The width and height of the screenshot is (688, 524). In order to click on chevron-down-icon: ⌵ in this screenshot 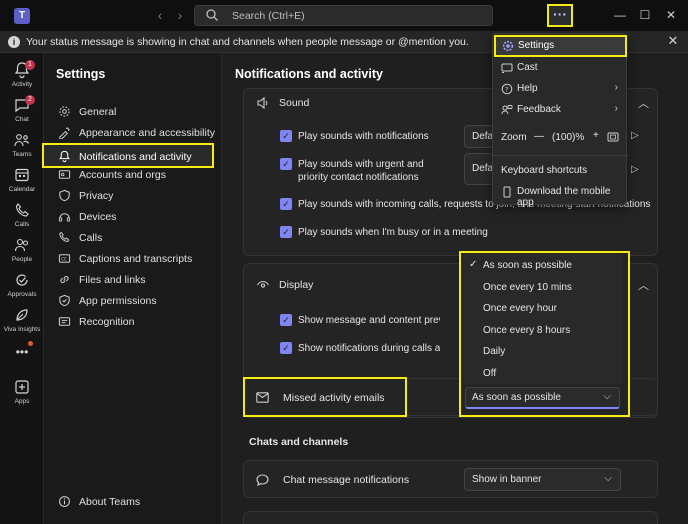, I will do `click(608, 478)`.